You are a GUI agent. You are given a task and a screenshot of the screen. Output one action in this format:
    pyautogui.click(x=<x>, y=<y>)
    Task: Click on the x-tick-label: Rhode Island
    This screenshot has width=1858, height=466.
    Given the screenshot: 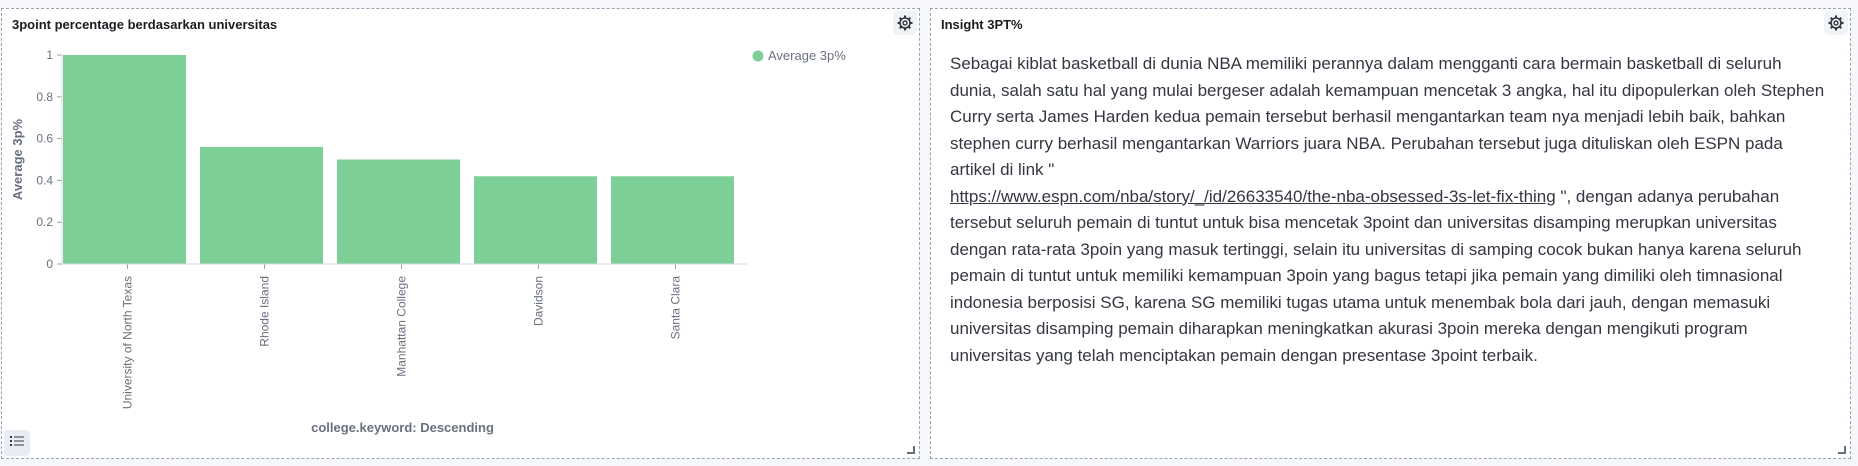 What is the action you would take?
    pyautogui.click(x=265, y=311)
    